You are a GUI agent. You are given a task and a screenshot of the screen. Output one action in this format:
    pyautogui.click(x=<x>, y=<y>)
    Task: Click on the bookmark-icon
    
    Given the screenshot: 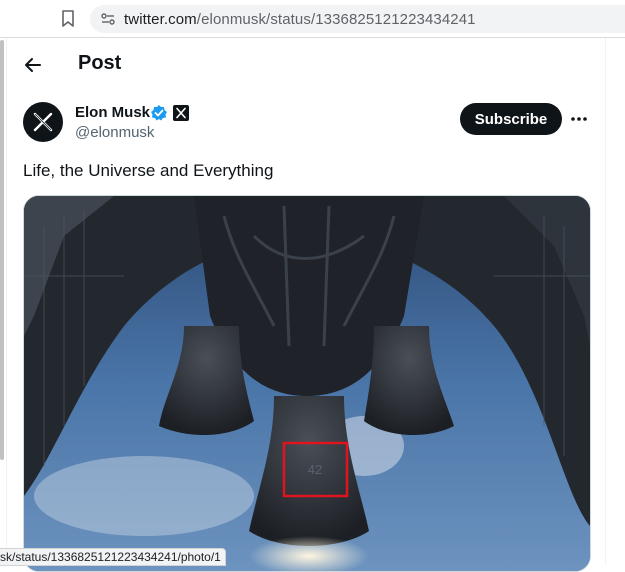 What is the action you would take?
    pyautogui.click(x=68, y=18)
    